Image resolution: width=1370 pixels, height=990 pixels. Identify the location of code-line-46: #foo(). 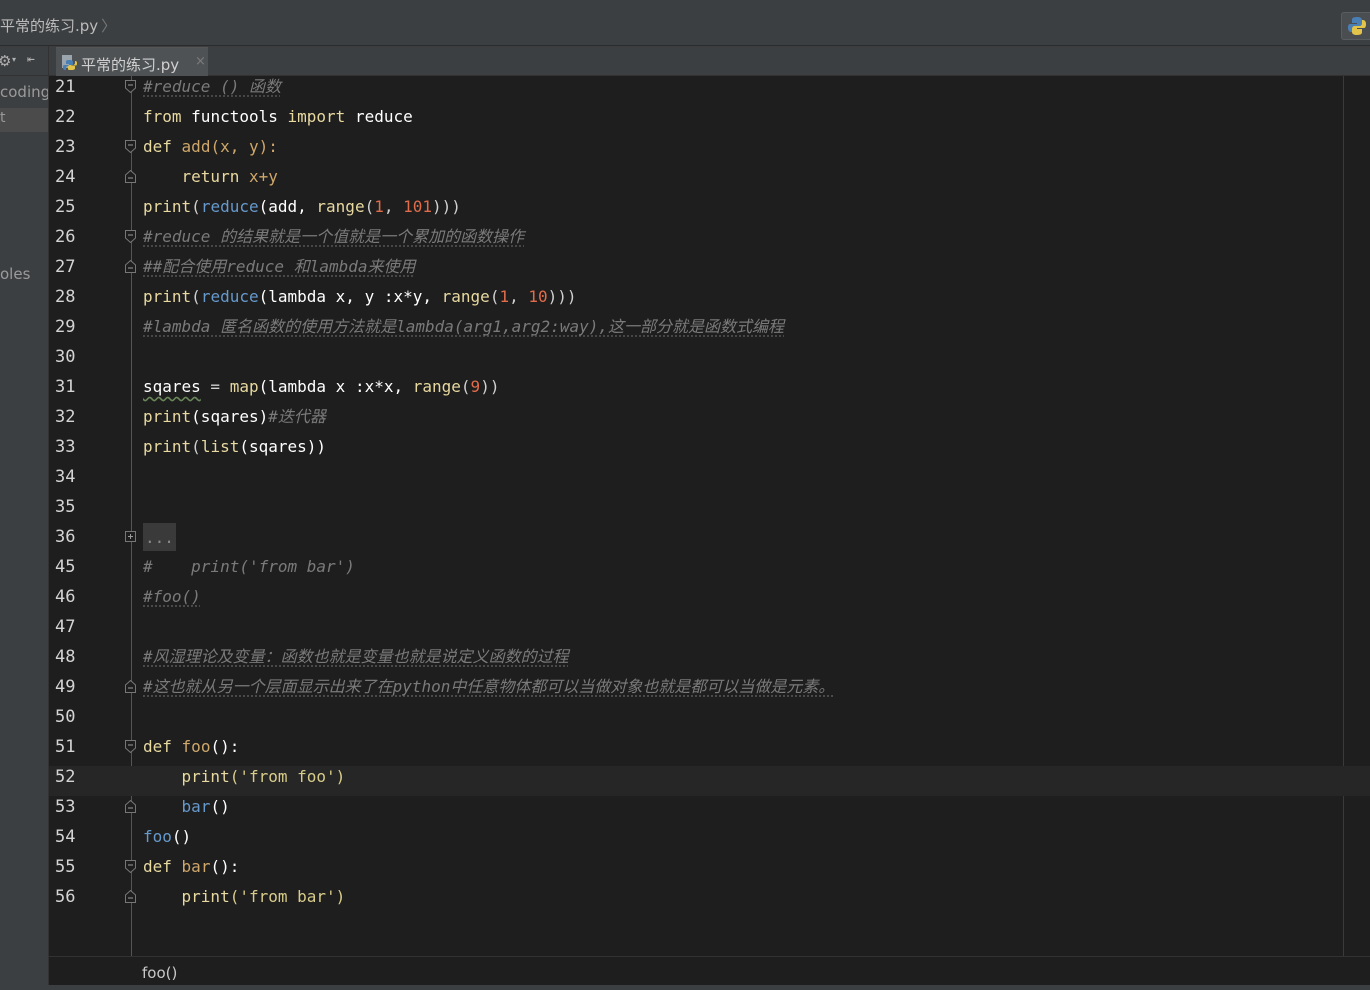
(172, 601).